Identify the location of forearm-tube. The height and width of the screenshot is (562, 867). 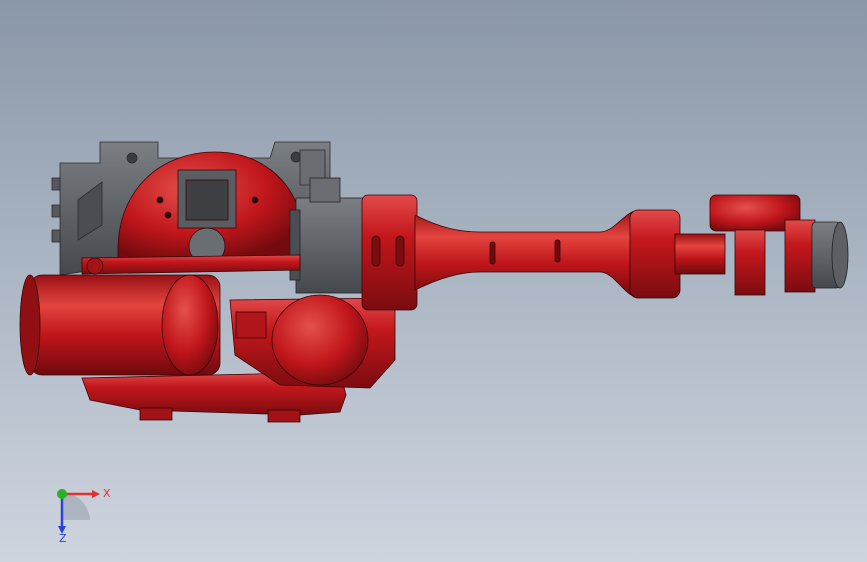
(527, 254).